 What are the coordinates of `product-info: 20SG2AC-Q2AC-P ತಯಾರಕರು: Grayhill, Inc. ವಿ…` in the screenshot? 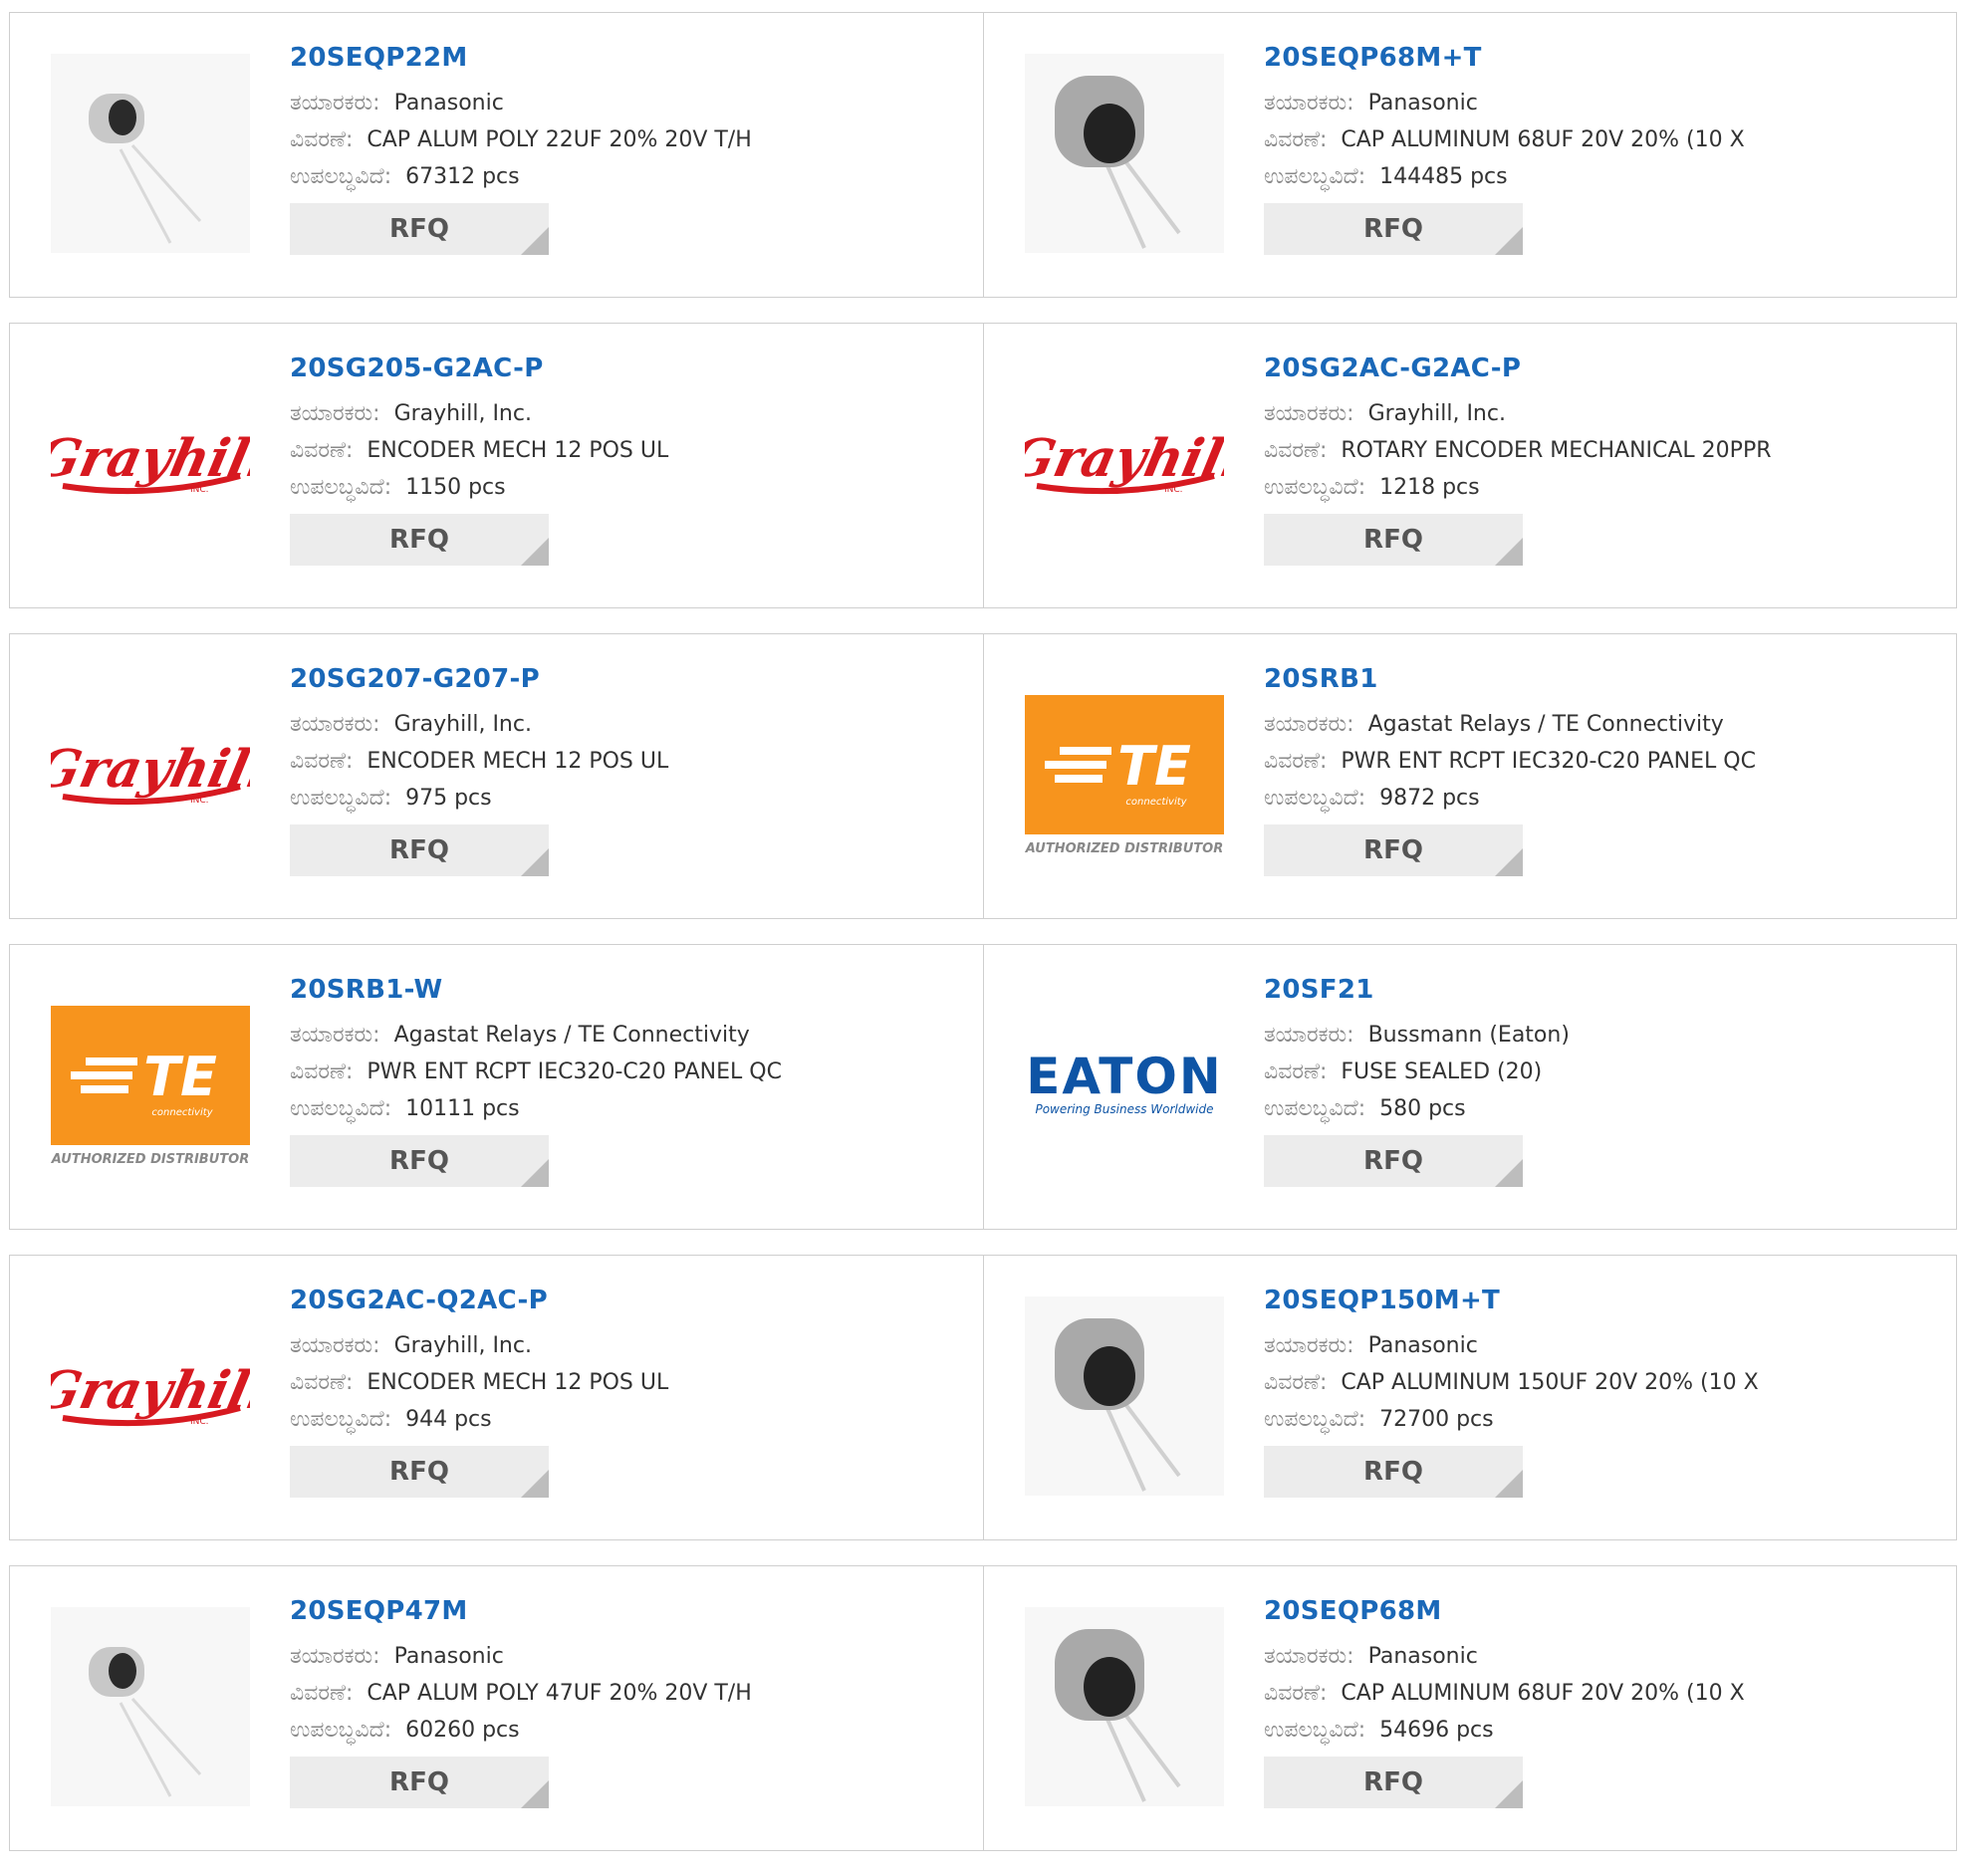 It's located at (631, 1391).